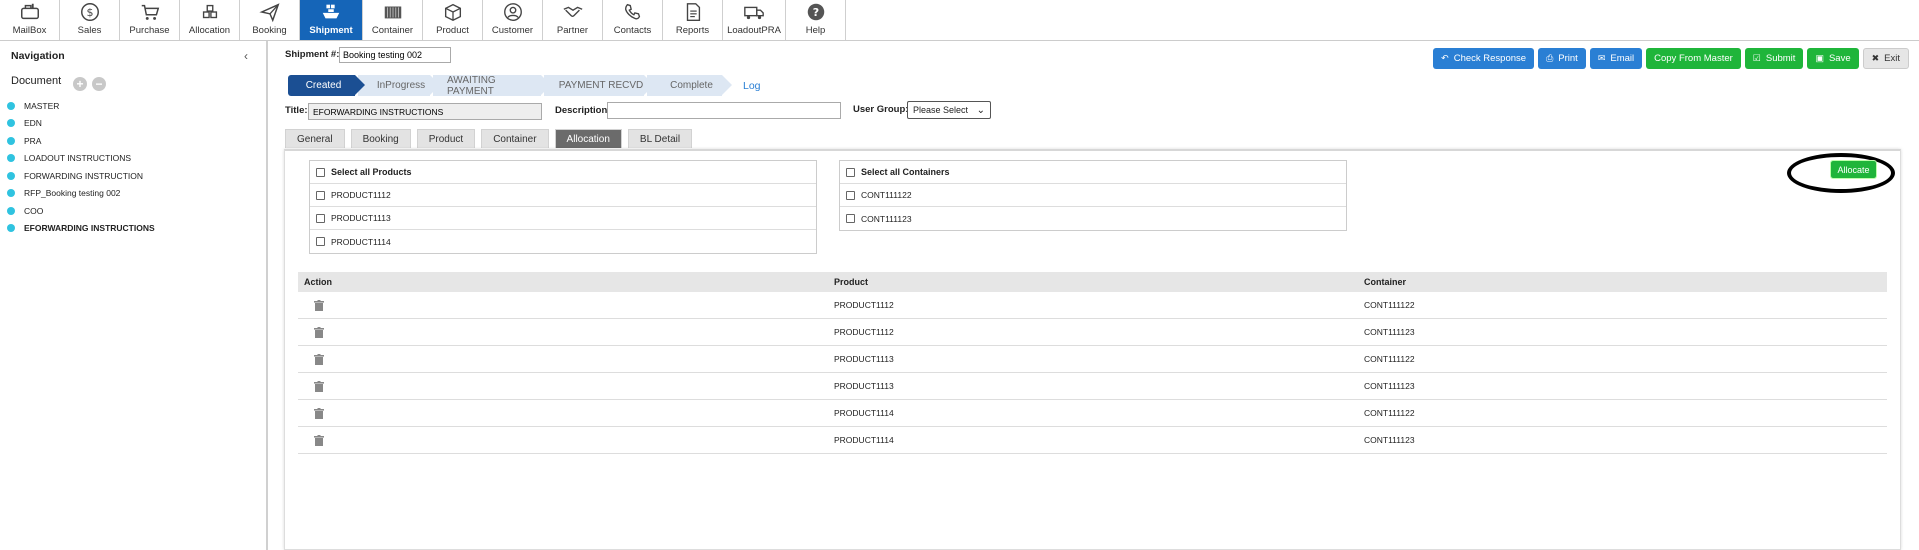 Image resolution: width=1919 pixels, height=550 pixels. I want to click on copy-from-master-button: Copy From Master, so click(1693, 58).